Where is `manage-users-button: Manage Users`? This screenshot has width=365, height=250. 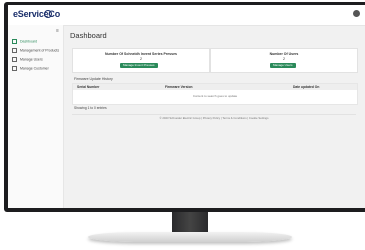
manage-users-button: Manage Users is located at coordinates (283, 65).